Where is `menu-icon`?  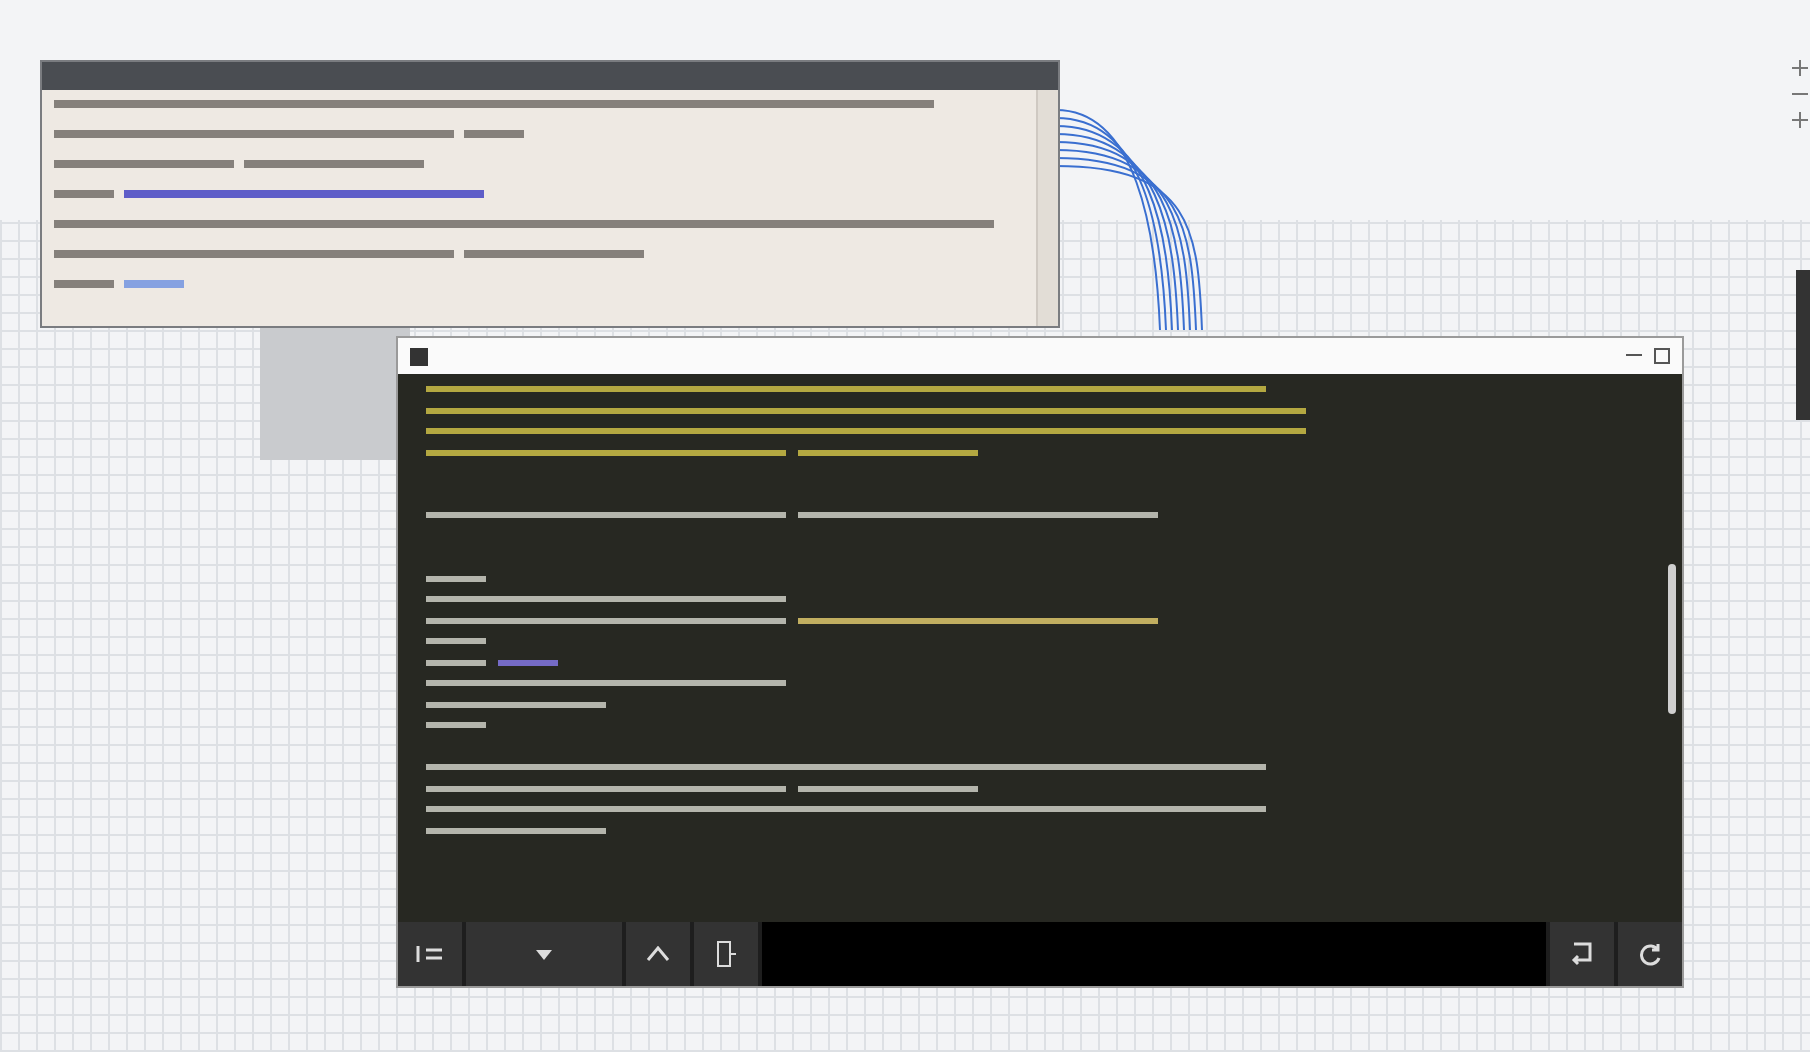 menu-icon is located at coordinates (430, 954).